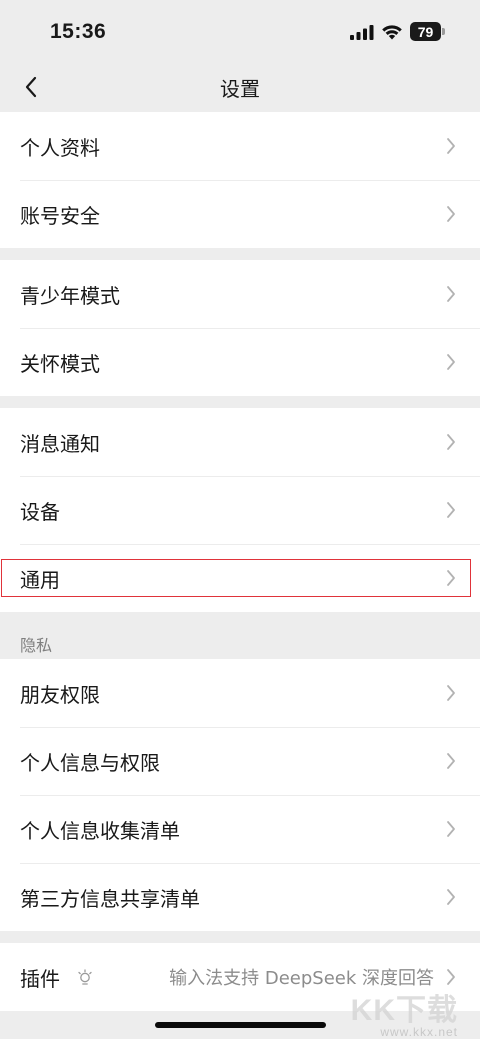 This screenshot has width=480, height=1039. I want to click on page-title: 设置, so click(240, 89).